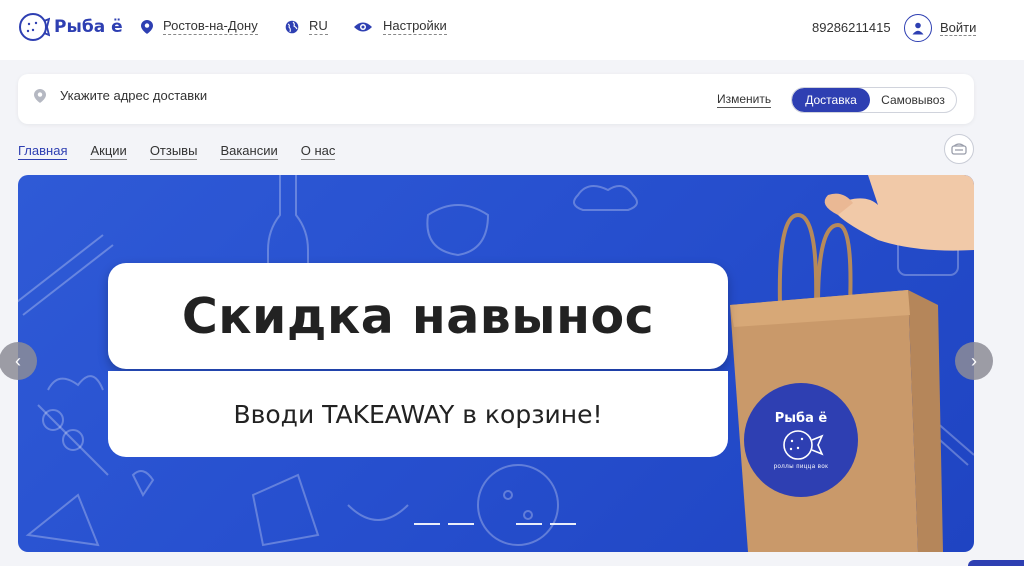 This screenshot has width=1024, height=566. I want to click on delivery-mode-toggle: Доставка Самовывоз, so click(874, 100).